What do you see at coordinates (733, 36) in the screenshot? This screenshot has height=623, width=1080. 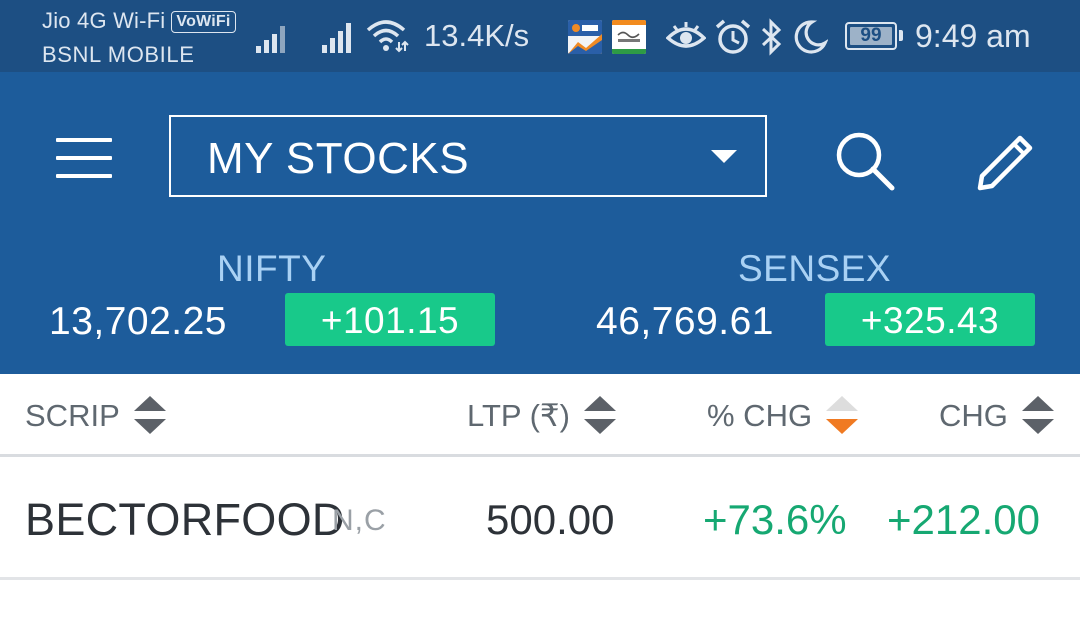 I see `alarm-icon` at bounding box center [733, 36].